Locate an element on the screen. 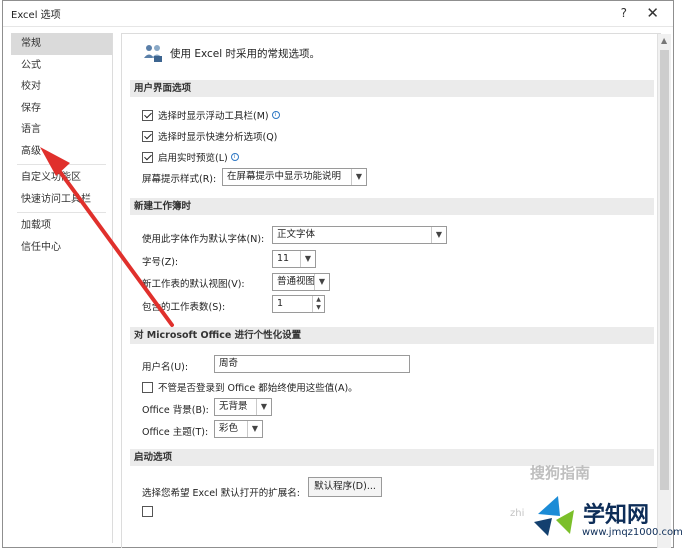 This screenshot has height=548, width=682. zhi-watermark: zhi is located at coordinates (517, 513).